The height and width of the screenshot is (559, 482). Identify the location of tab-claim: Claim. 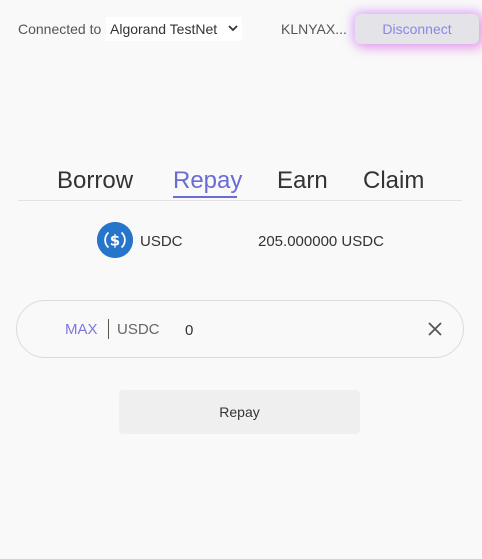
(393, 181).